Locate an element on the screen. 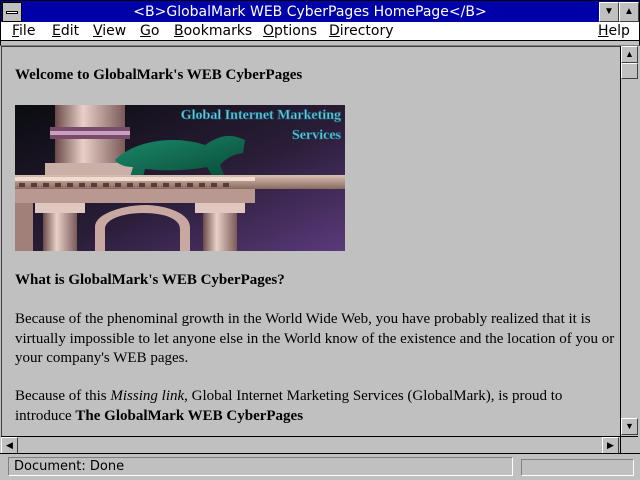 This screenshot has height=480, width=640. maximize-button: ▲ is located at coordinates (629, 12).